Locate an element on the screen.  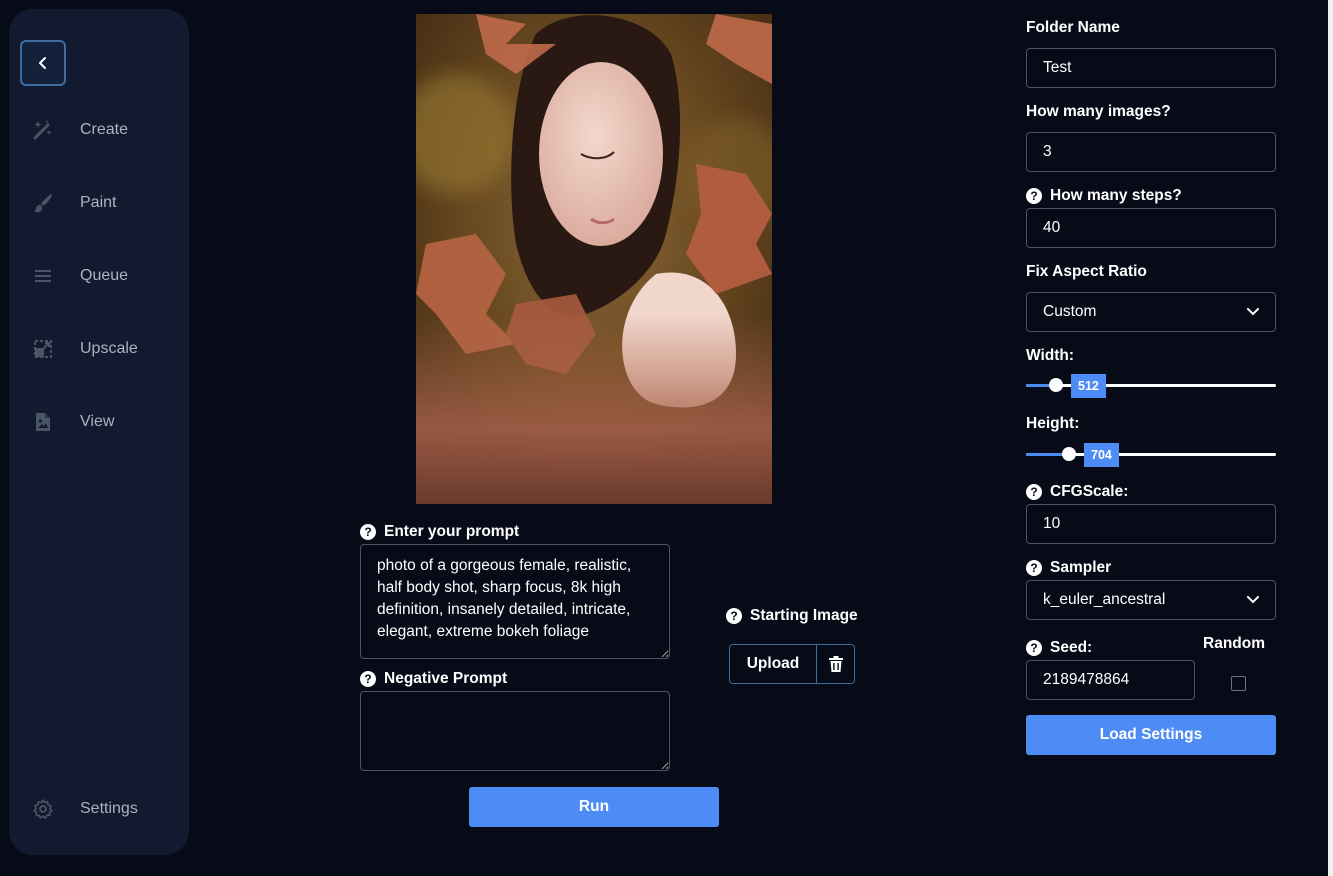
sampler-select: k_euler_ancestral is located at coordinates (1151, 600).